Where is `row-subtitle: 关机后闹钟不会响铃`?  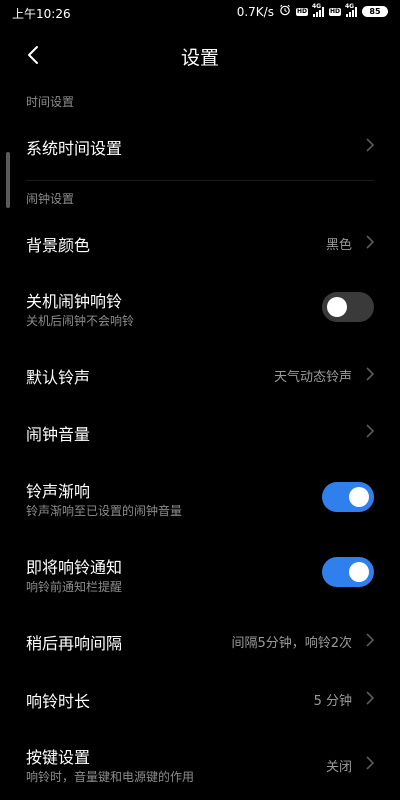
row-subtitle: 关机后闹钟不会响铃 is located at coordinates (80, 321).